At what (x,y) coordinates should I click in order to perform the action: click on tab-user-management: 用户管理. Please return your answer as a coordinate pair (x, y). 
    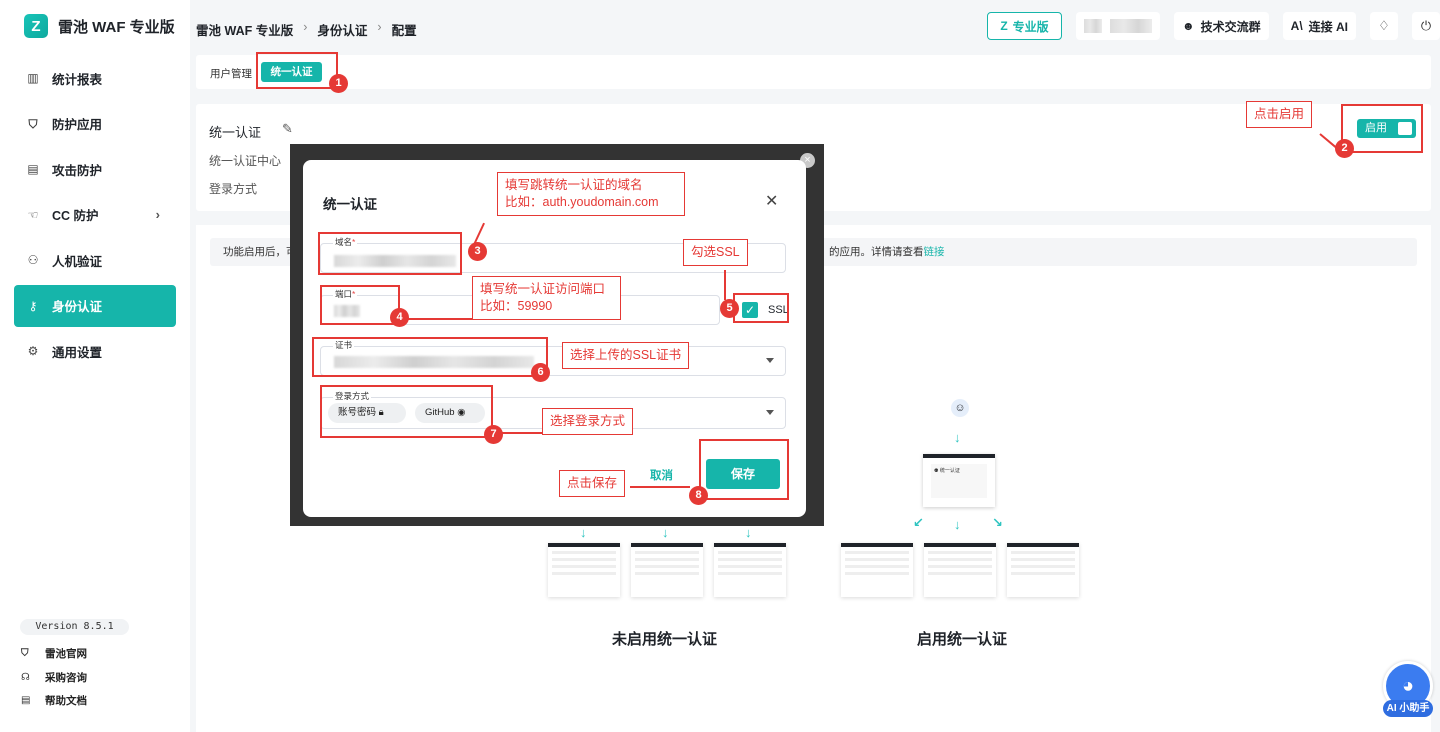
    Looking at the image, I should click on (231, 73).